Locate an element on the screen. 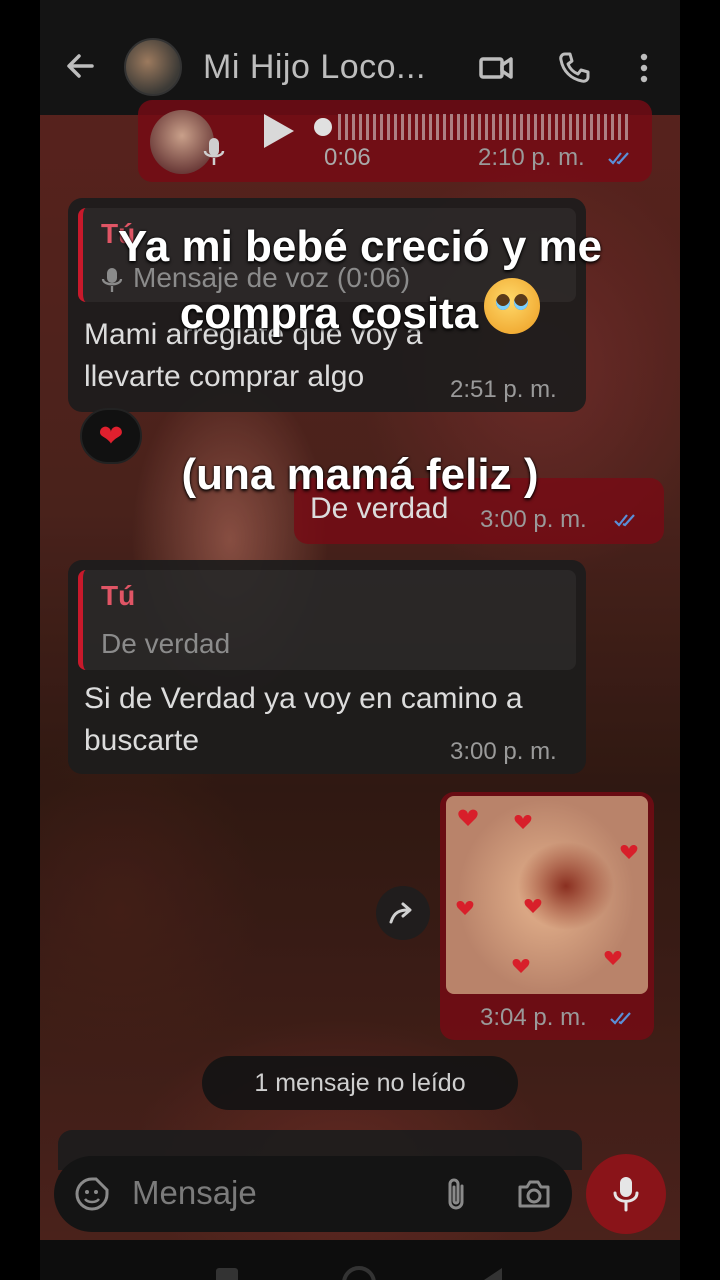  voice-duration: 0:06 is located at coordinates (347, 157).